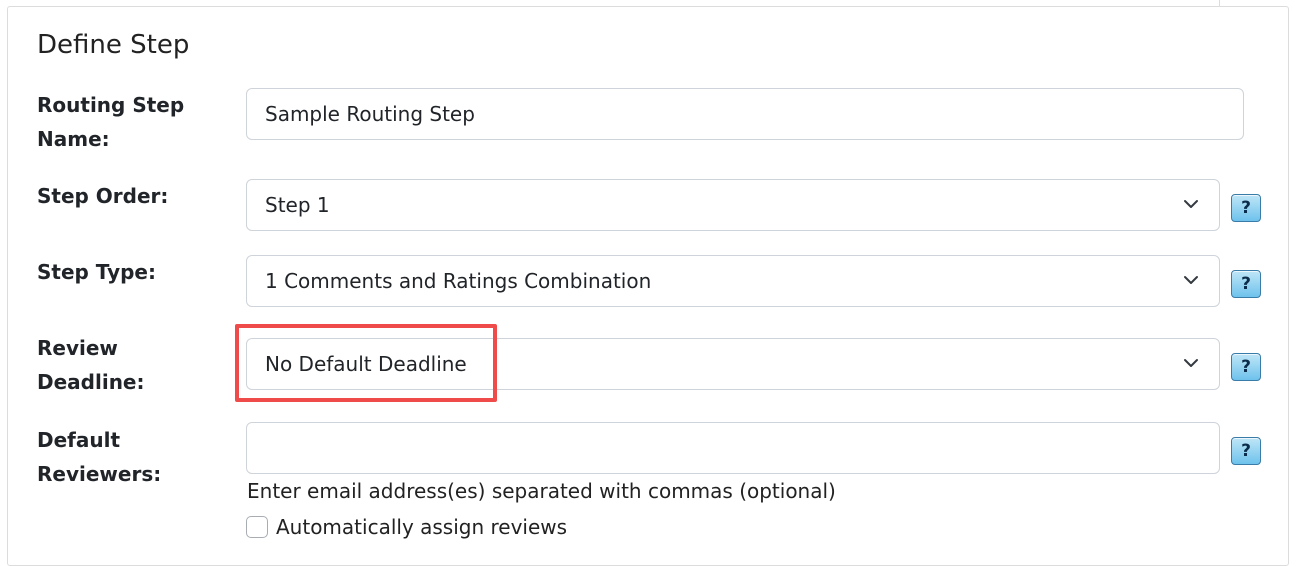 The height and width of the screenshot is (566, 1297). I want to click on step-type-selected-value: 1 Comments and Ratings Combination, so click(458, 281).